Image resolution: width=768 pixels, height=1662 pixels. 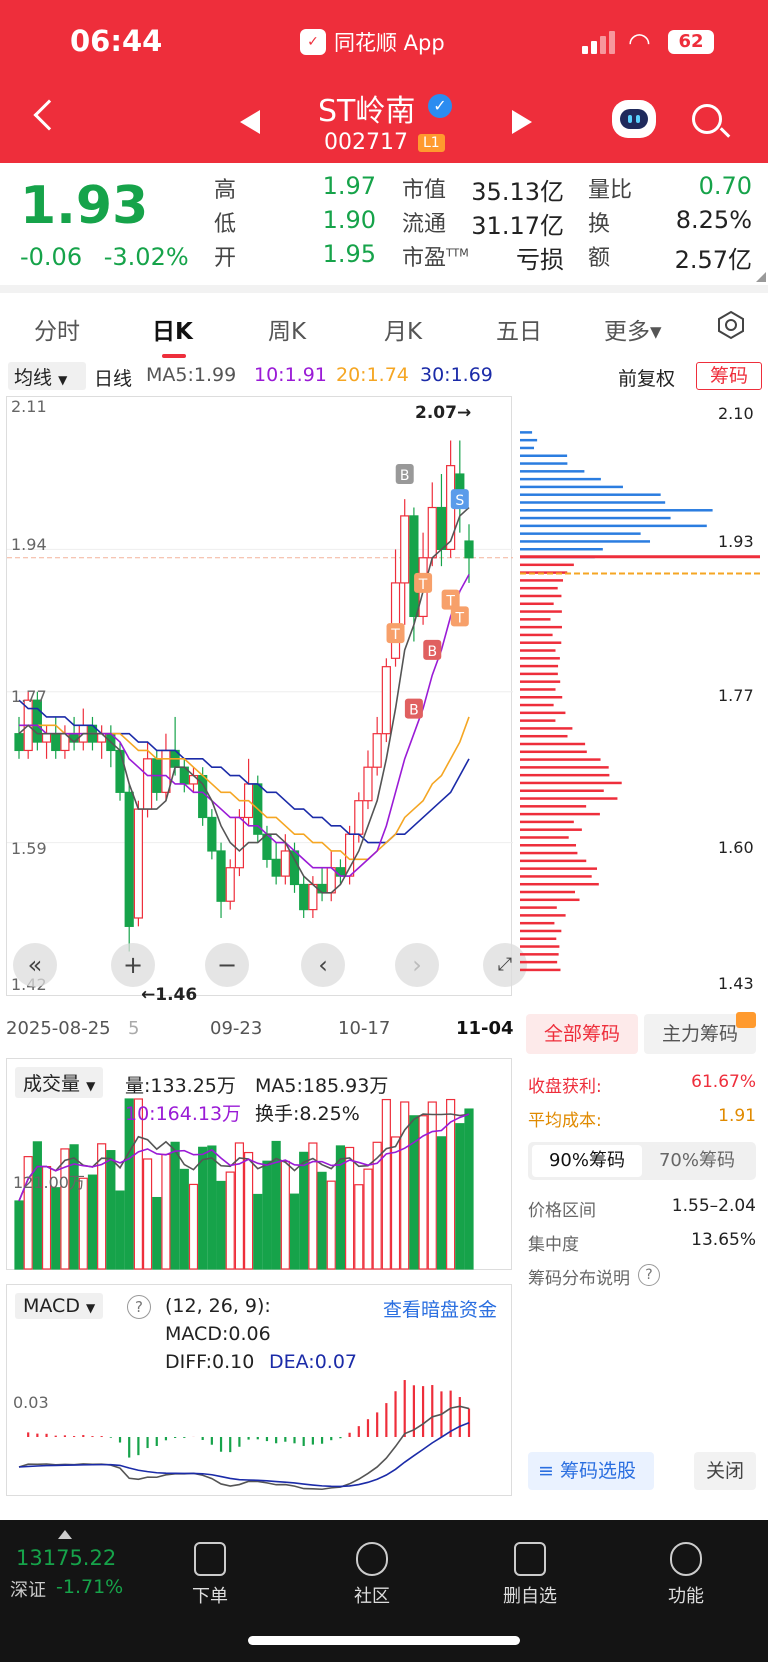 What do you see at coordinates (210, 1362) in the screenshot?
I see `diff-value: DIFF:0.10` at bounding box center [210, 1362].